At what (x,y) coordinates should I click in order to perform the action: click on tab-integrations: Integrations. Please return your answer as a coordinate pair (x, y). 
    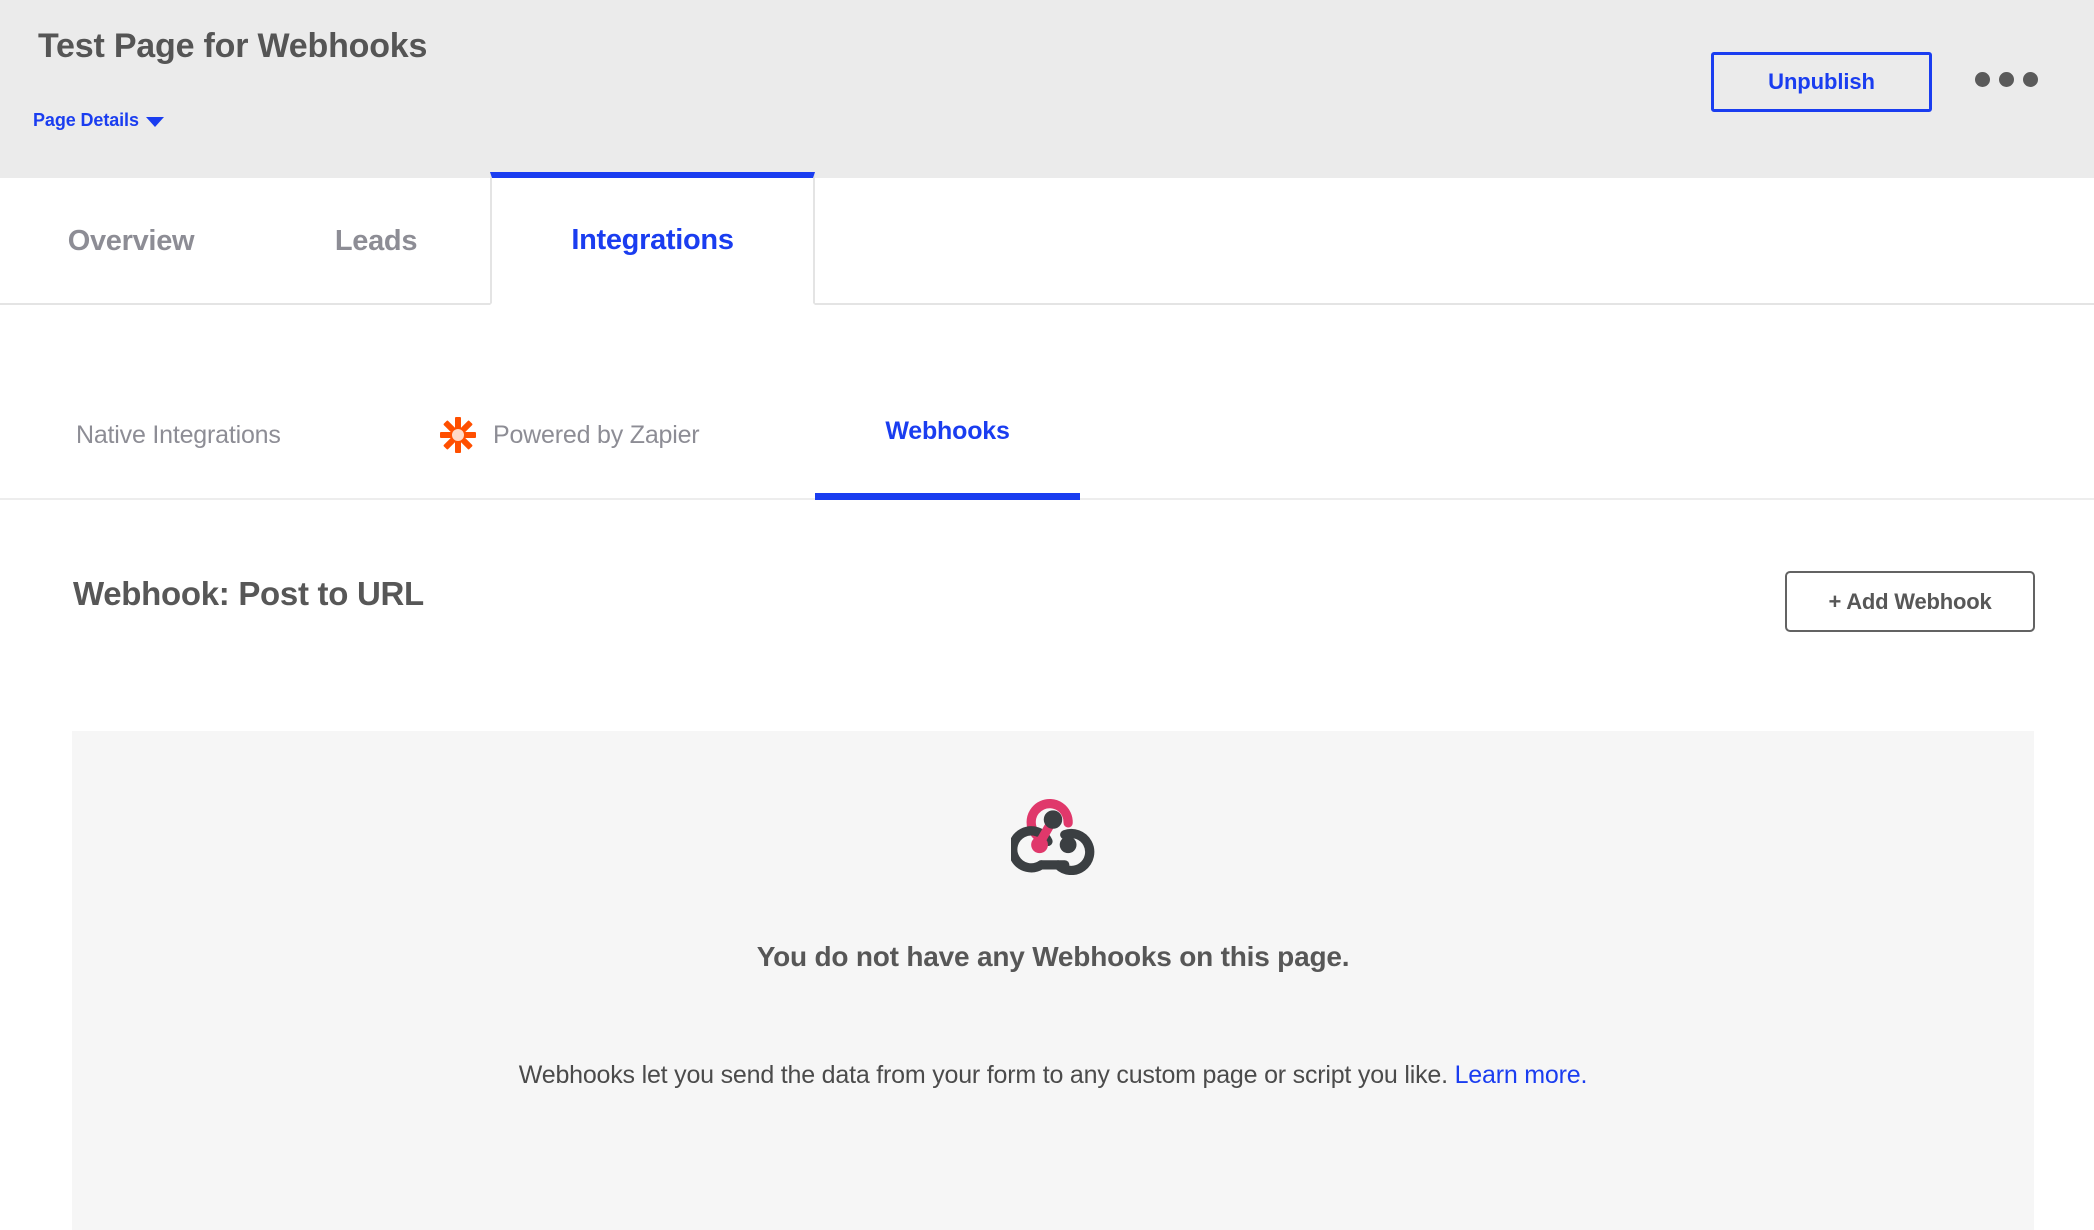
    Looking at the image, I should click on (652, 238).